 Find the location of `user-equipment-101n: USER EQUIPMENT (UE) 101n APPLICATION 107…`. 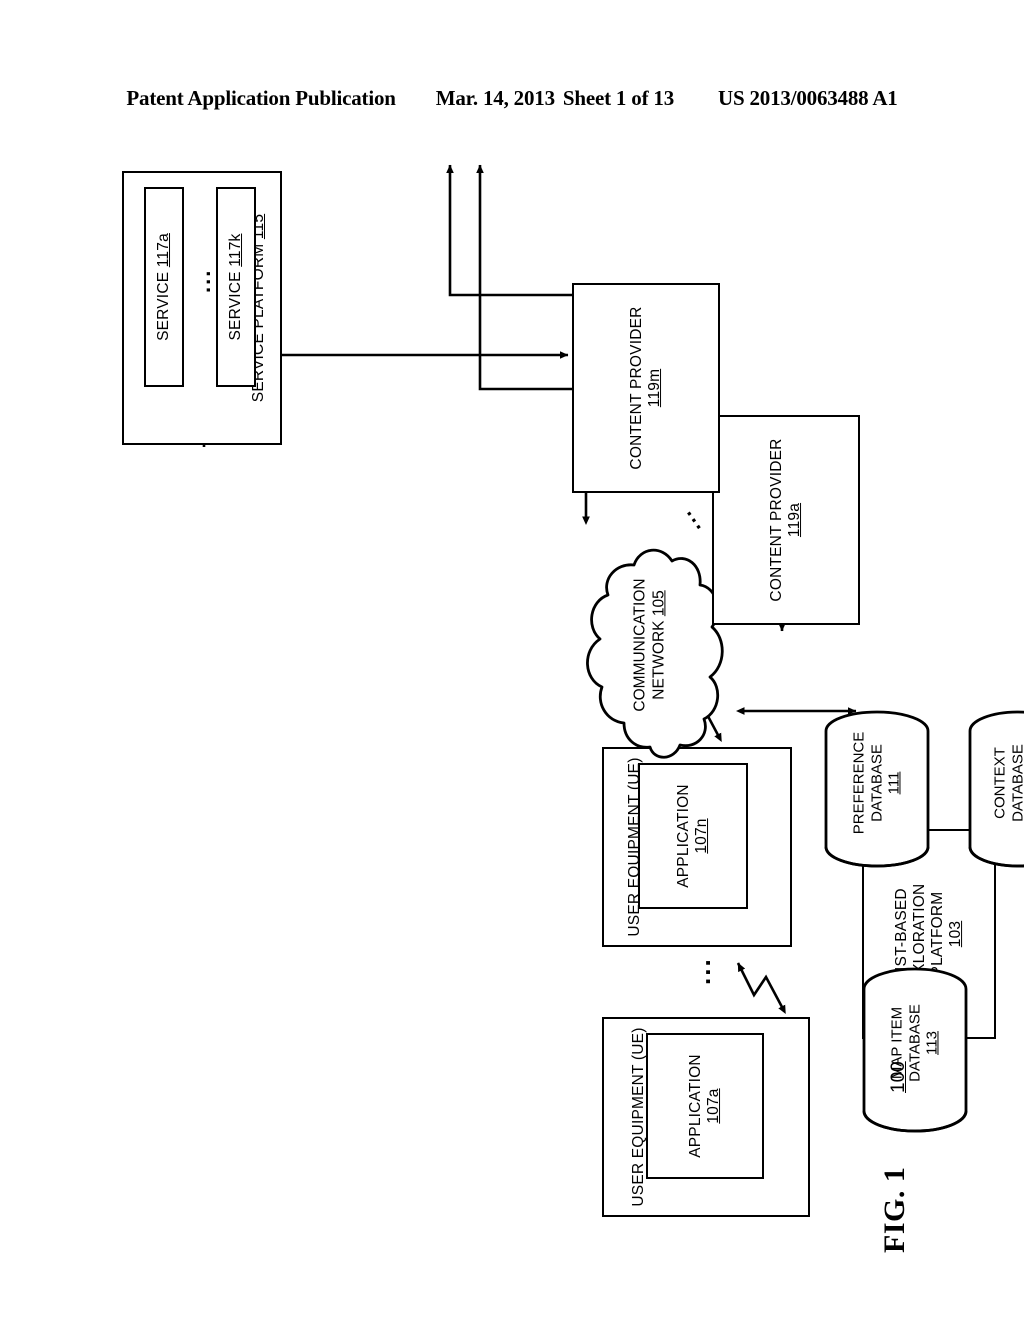

user-equipment-101n: USER EQUIPMENT (UE) 101n APPLICATION 107… is located at coordinates (697, 847).